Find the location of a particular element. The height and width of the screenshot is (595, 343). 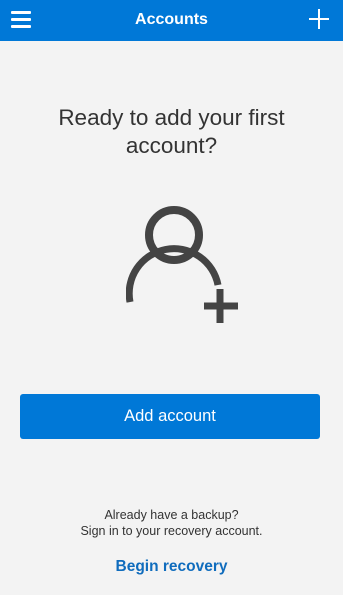

add-person-icon is located at coordinates (182, 264).